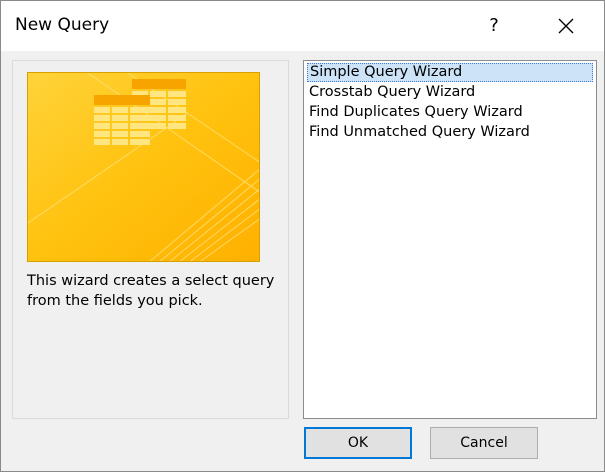  I want to click on close-button, so click(566, 26).